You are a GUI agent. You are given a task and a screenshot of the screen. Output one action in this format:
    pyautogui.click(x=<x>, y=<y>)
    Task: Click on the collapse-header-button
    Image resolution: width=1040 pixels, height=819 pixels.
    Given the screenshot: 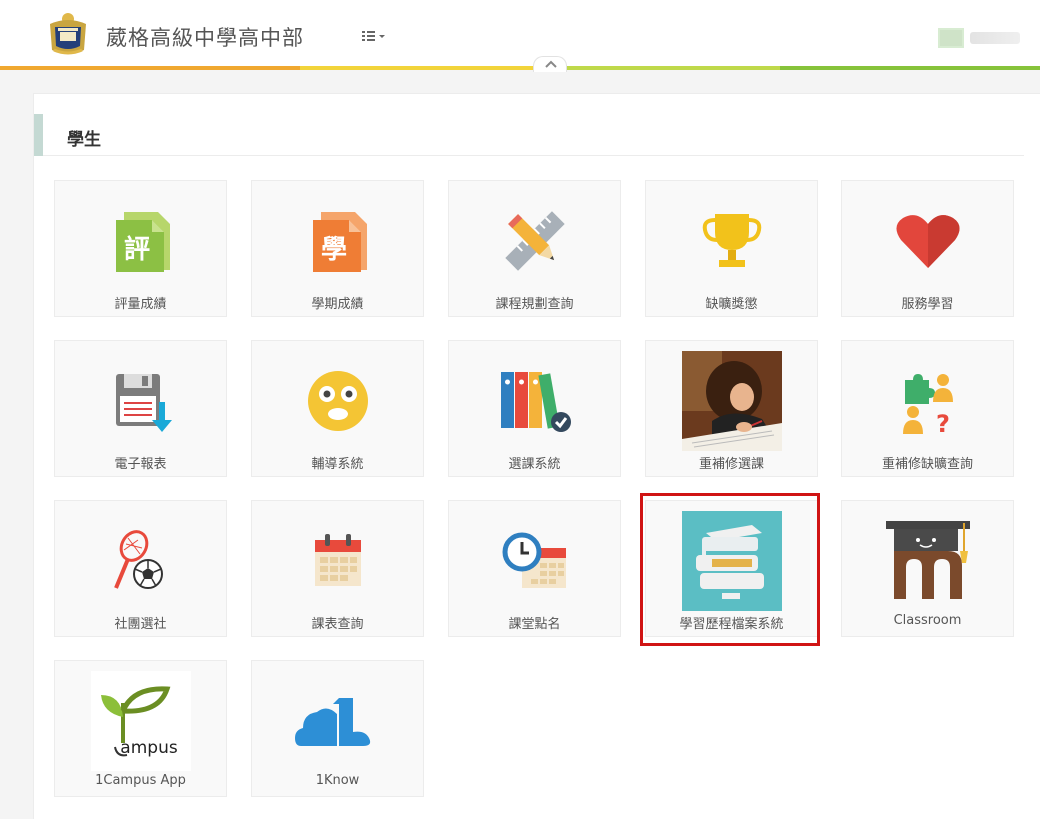 What is the action you would take?
    pyautogui.click(x=550, y=64)
    